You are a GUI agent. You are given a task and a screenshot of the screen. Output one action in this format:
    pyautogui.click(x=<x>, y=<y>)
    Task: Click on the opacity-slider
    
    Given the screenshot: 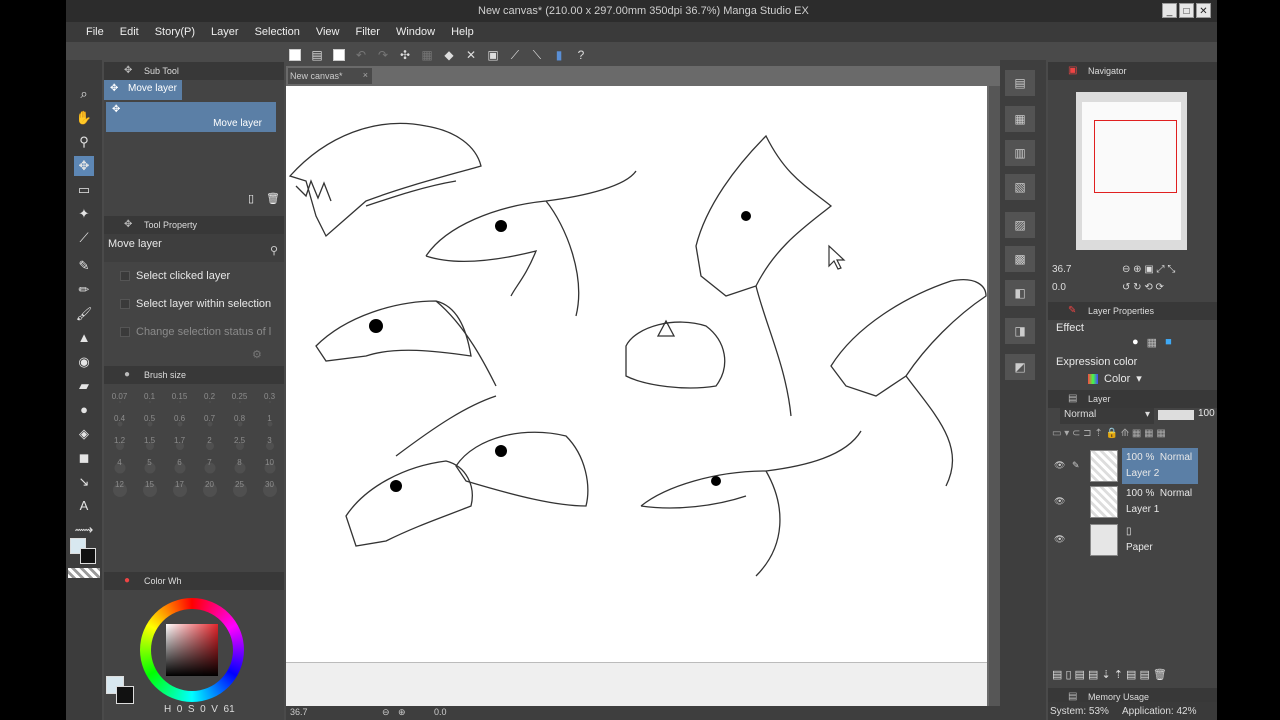 What is the action you would take?
    pyautogui.click(x=1176, y=415)
    